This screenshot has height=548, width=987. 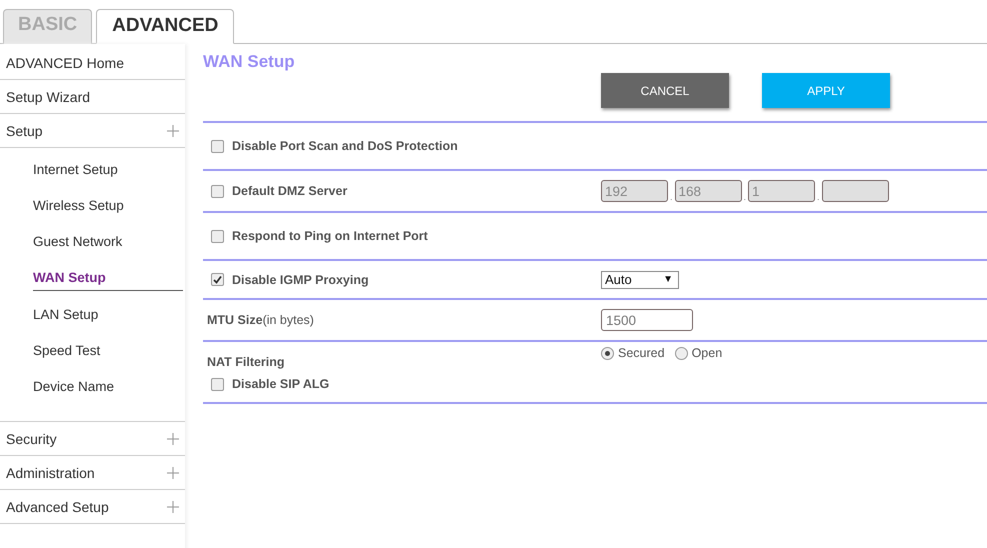 What do you see at coordinates (640, 279) in the screenshot?
I see `dropdown: Auto ▼` at bounding box center [640, 279].